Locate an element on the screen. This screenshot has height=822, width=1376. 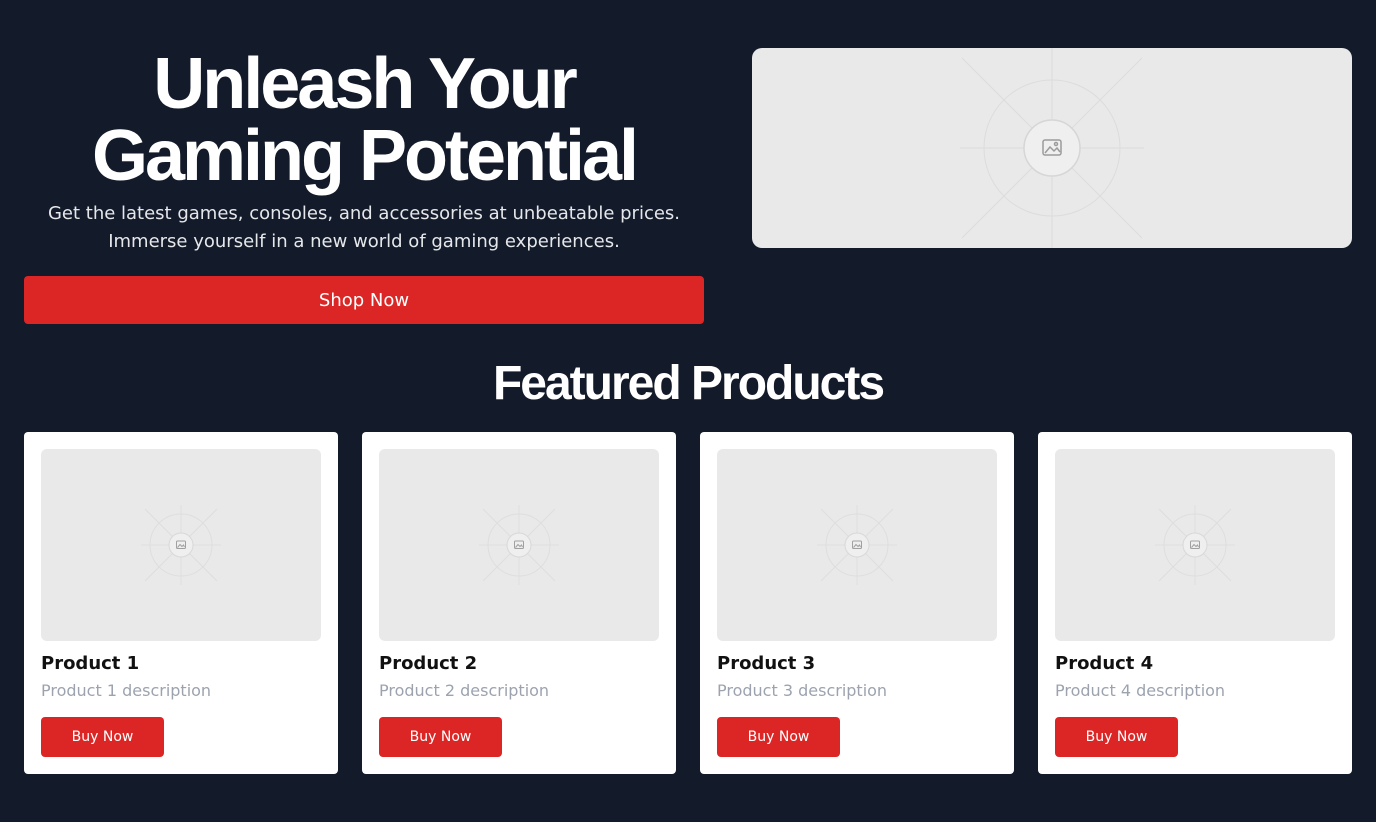
product-name: Product 3 is located at coordinates (766, 663).